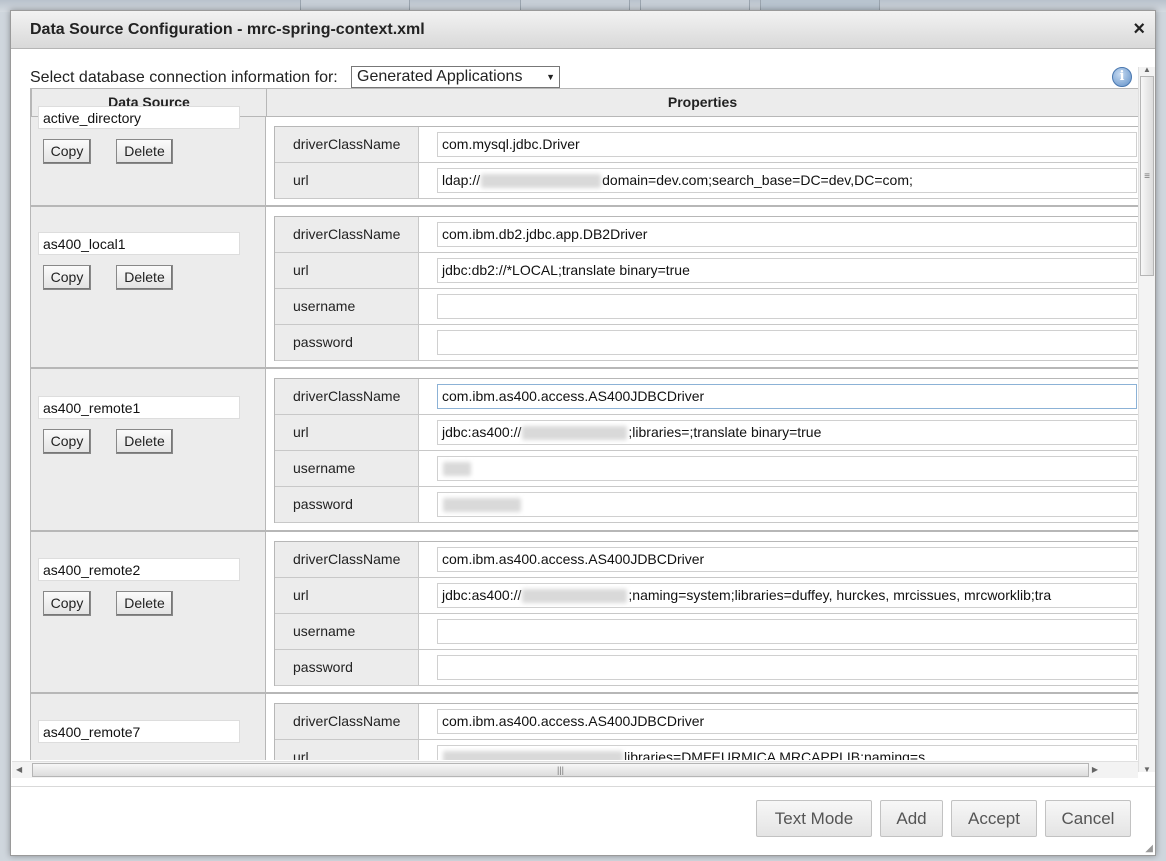 This screenshot has width=1166, height=861. What do you see at coordinates (787, 270) in the screenshot?
I see `property-value-input: jdbc:db2://*LOCAL;translate binary=true` at bounding box center [787, 270].